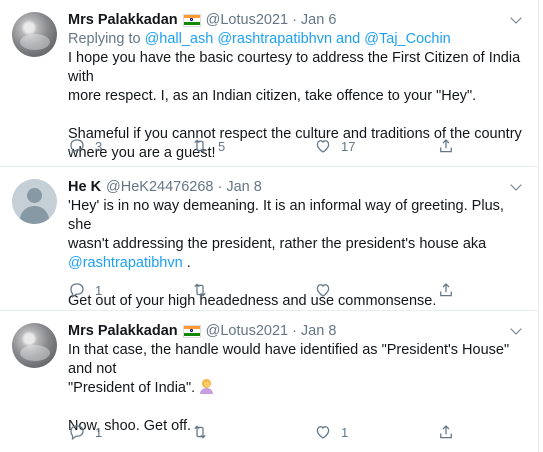 The image size is (543, 452). Describe the element at coordinates (84, 187) in the screenshot. I see `author-name: He K` at that location.